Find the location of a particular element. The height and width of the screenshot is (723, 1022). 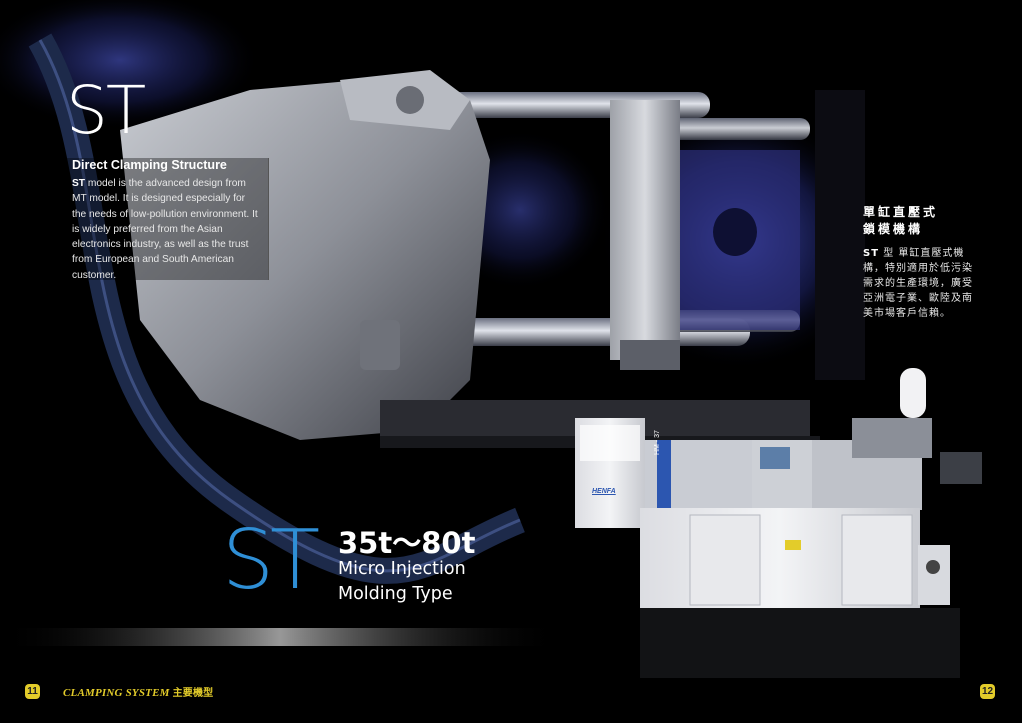

page-number-left: 11 is located at coordinates (32, 691).